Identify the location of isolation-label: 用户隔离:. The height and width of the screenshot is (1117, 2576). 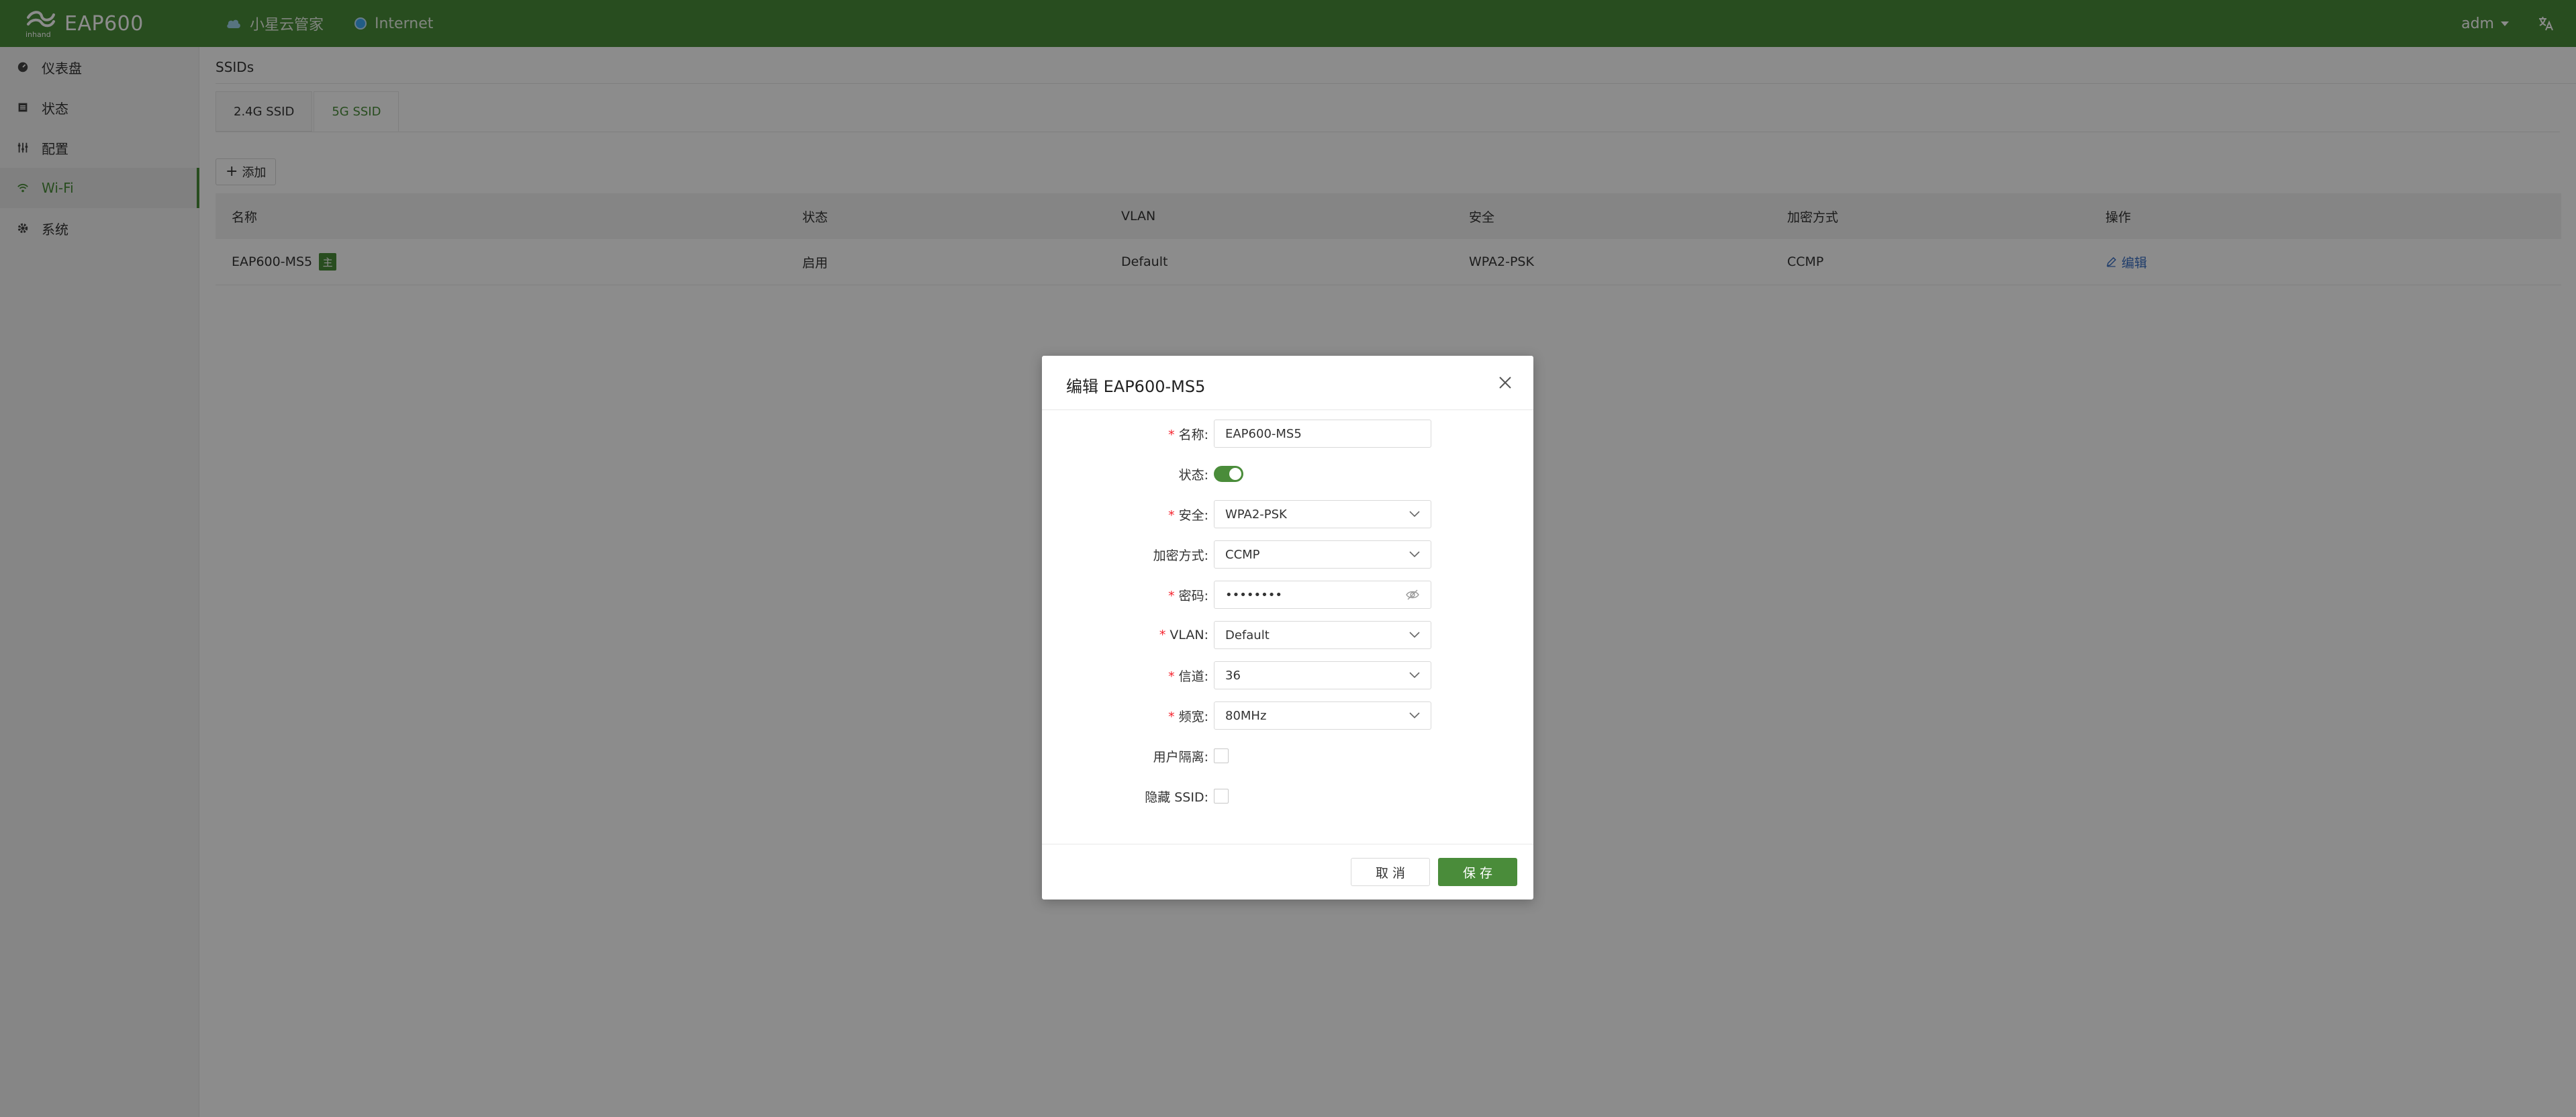
(1180, 757).